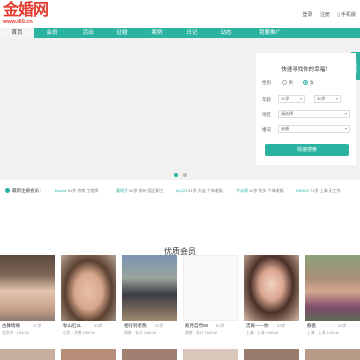  What do you see at coordinates (17, 33) in the screenshot?
I see `nav-item-home: 首页` at bounding box center [17, 33].